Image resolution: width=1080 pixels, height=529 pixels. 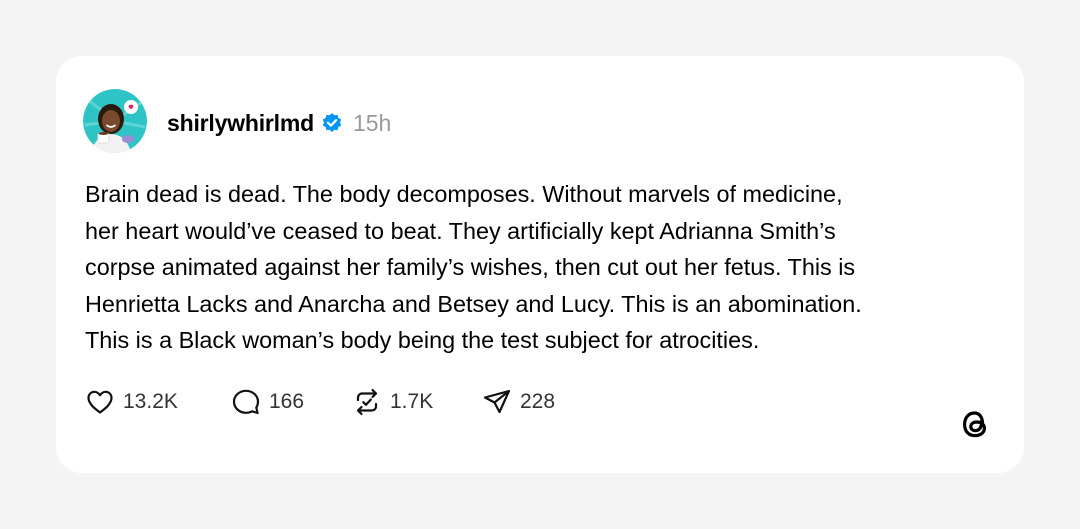 I want to click on avatar-image, so click(x=115, y=121).